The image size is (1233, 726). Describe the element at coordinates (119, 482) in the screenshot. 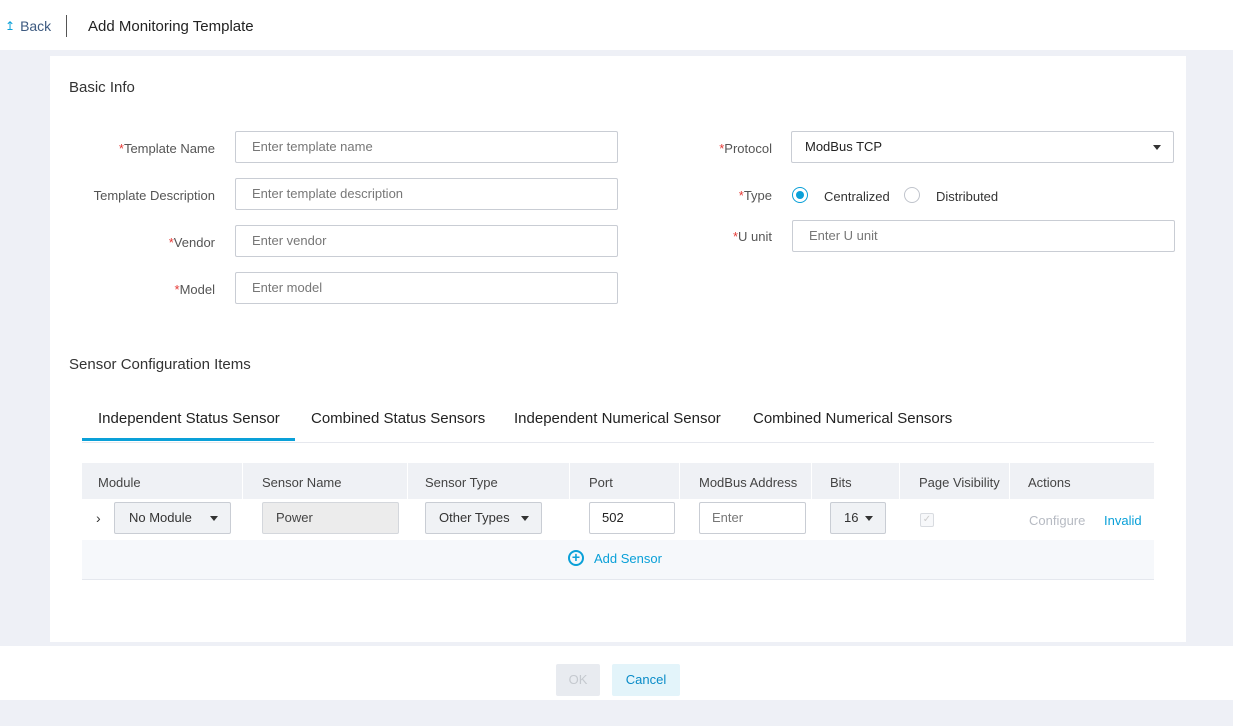

I see `column-header-module: Module` at that location.